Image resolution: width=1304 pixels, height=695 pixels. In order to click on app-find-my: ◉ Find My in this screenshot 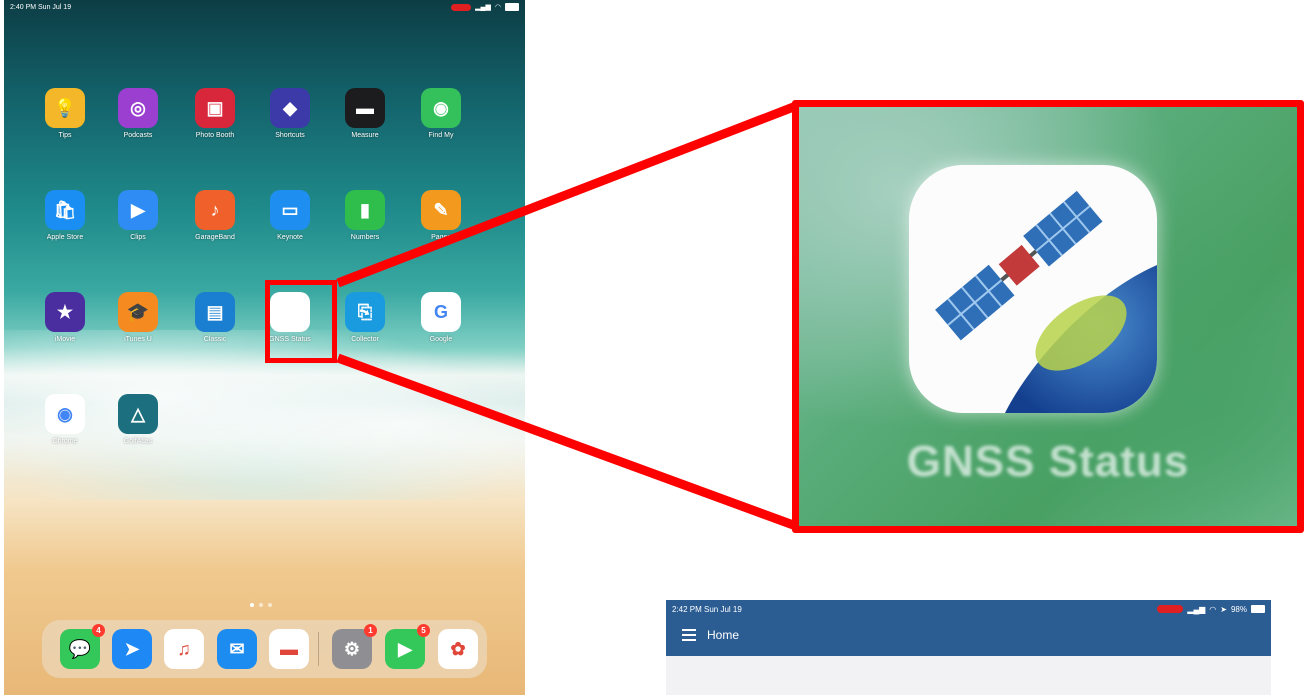, I will do `click(441, 113)`.